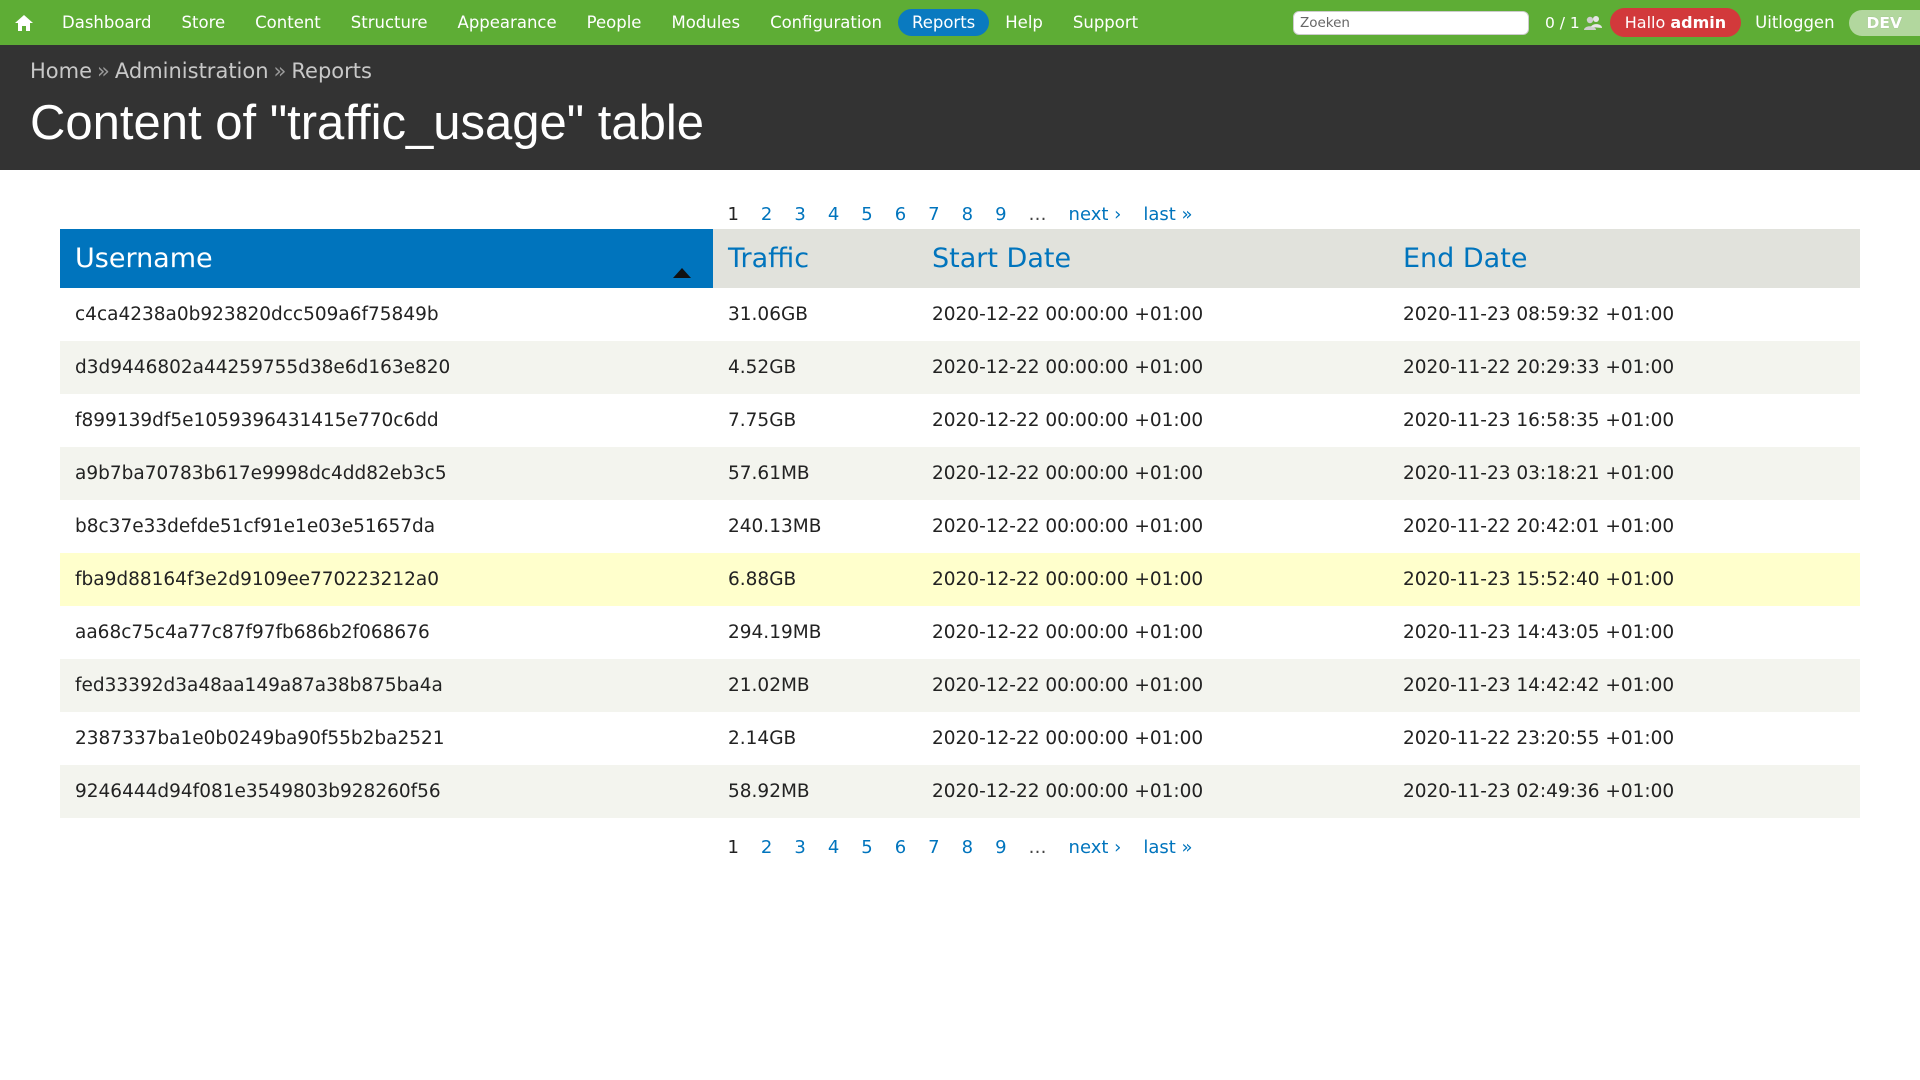 The image size is (1920, 1080). Describe the element at coordinates (386, 526) in the screenshot. I see `cell-username: b8c37e33defde51cf91e1e03e51657da` at that location.